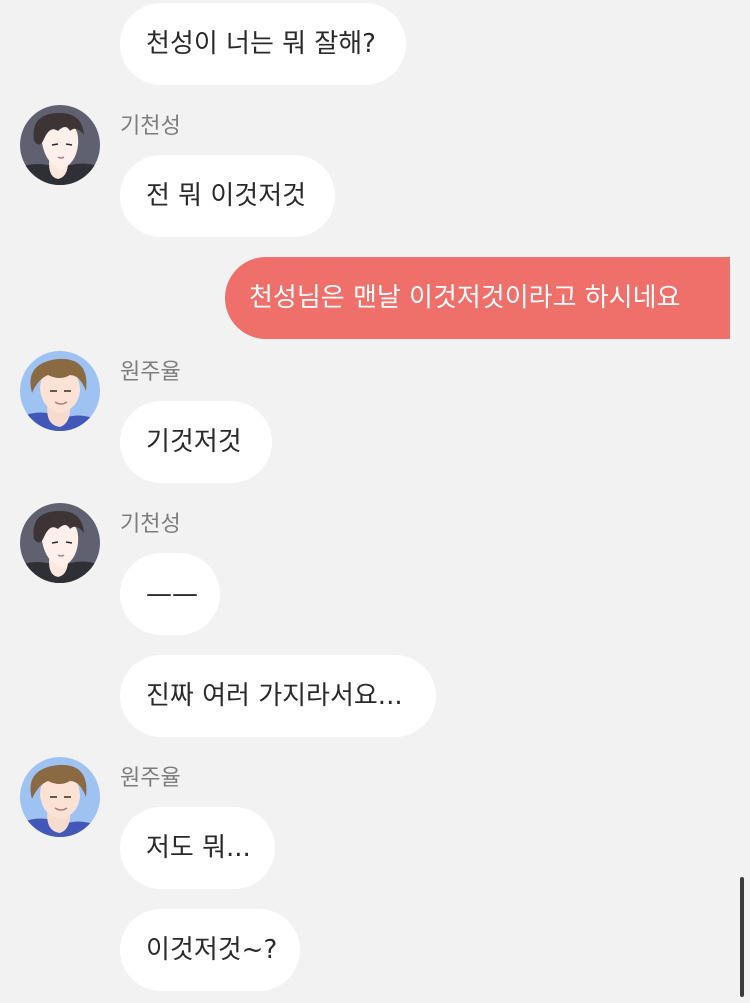  What do you see at coordinates (196, 442) in the screenshot?
I see `message-bubble: 기것저것` at bounding box center [196, 442].